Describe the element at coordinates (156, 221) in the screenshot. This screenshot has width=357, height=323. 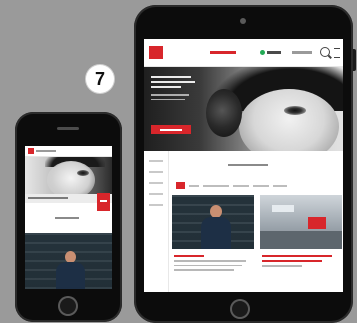
I see `tablet-sidebar` at that location.